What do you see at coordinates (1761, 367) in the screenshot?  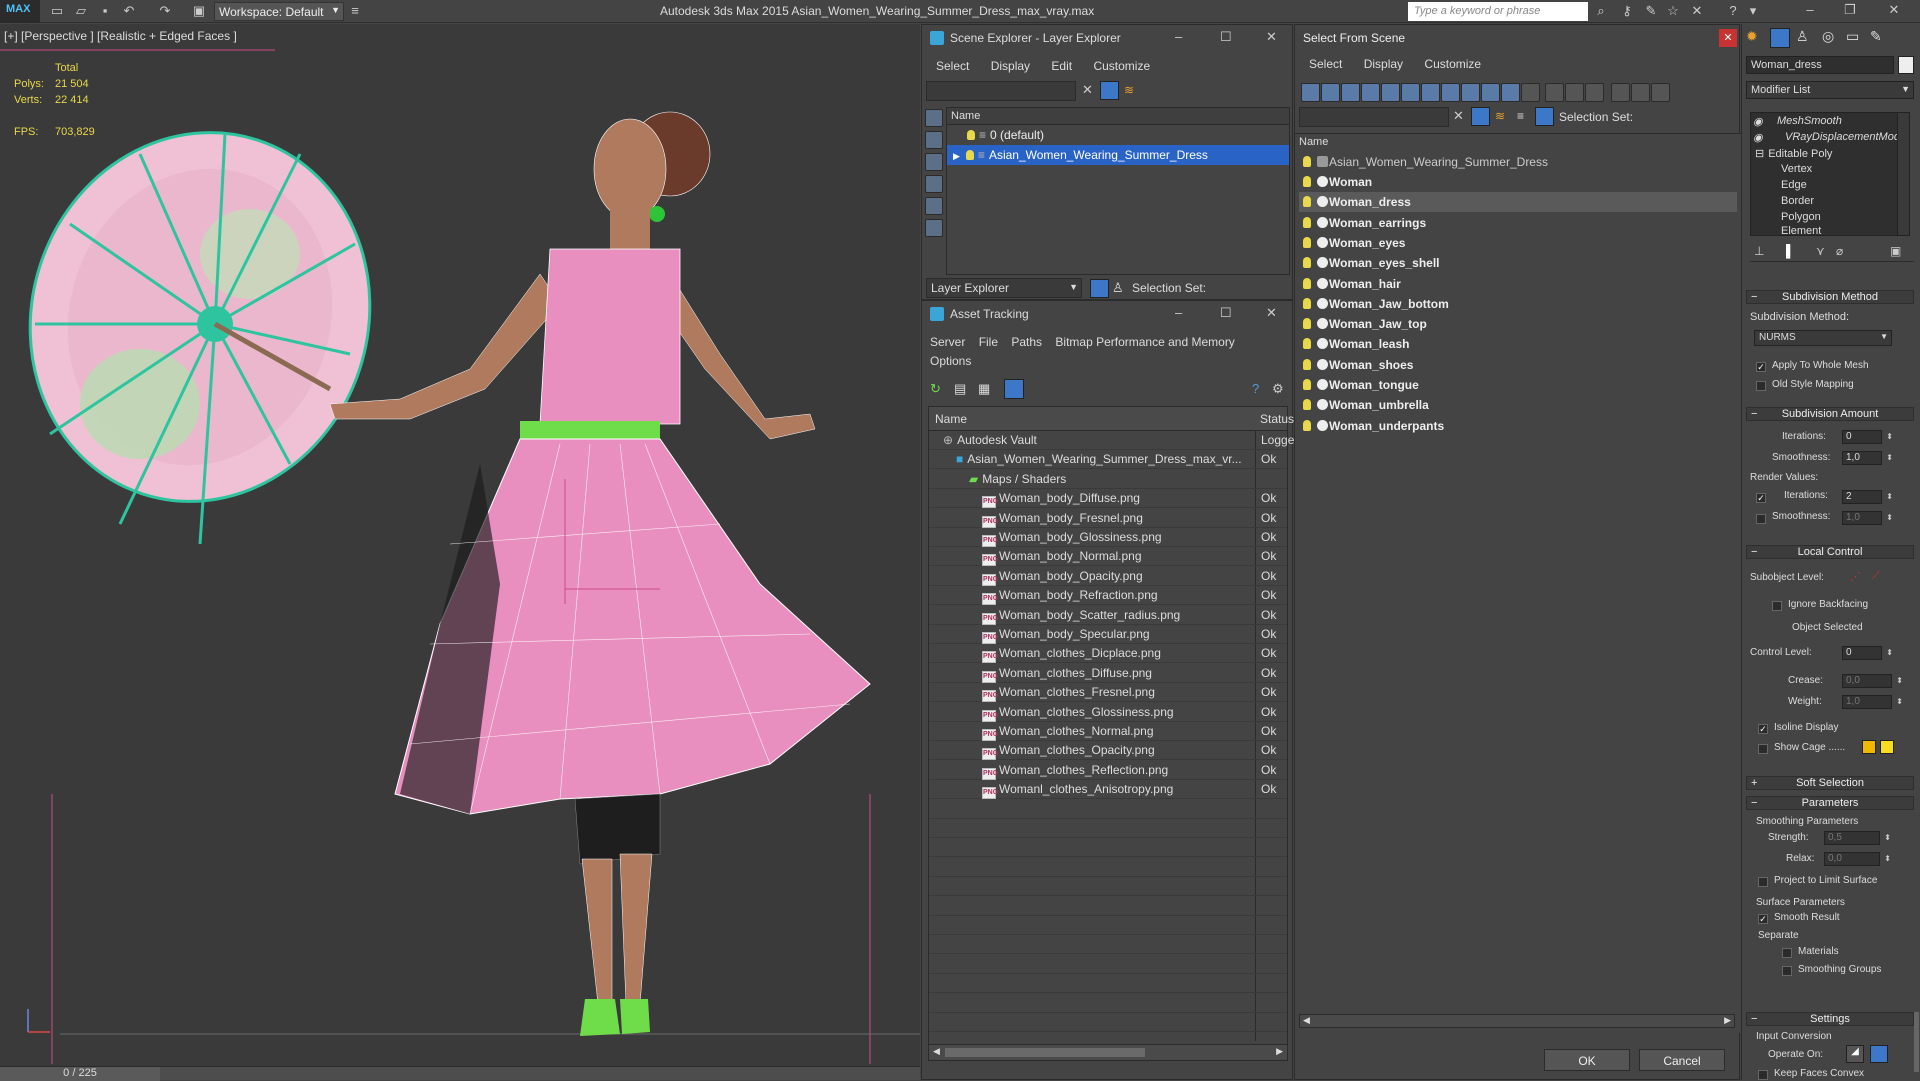 I see `apply-whole-mesh-checkbox: ✓` at bounding box center [1761, 367].